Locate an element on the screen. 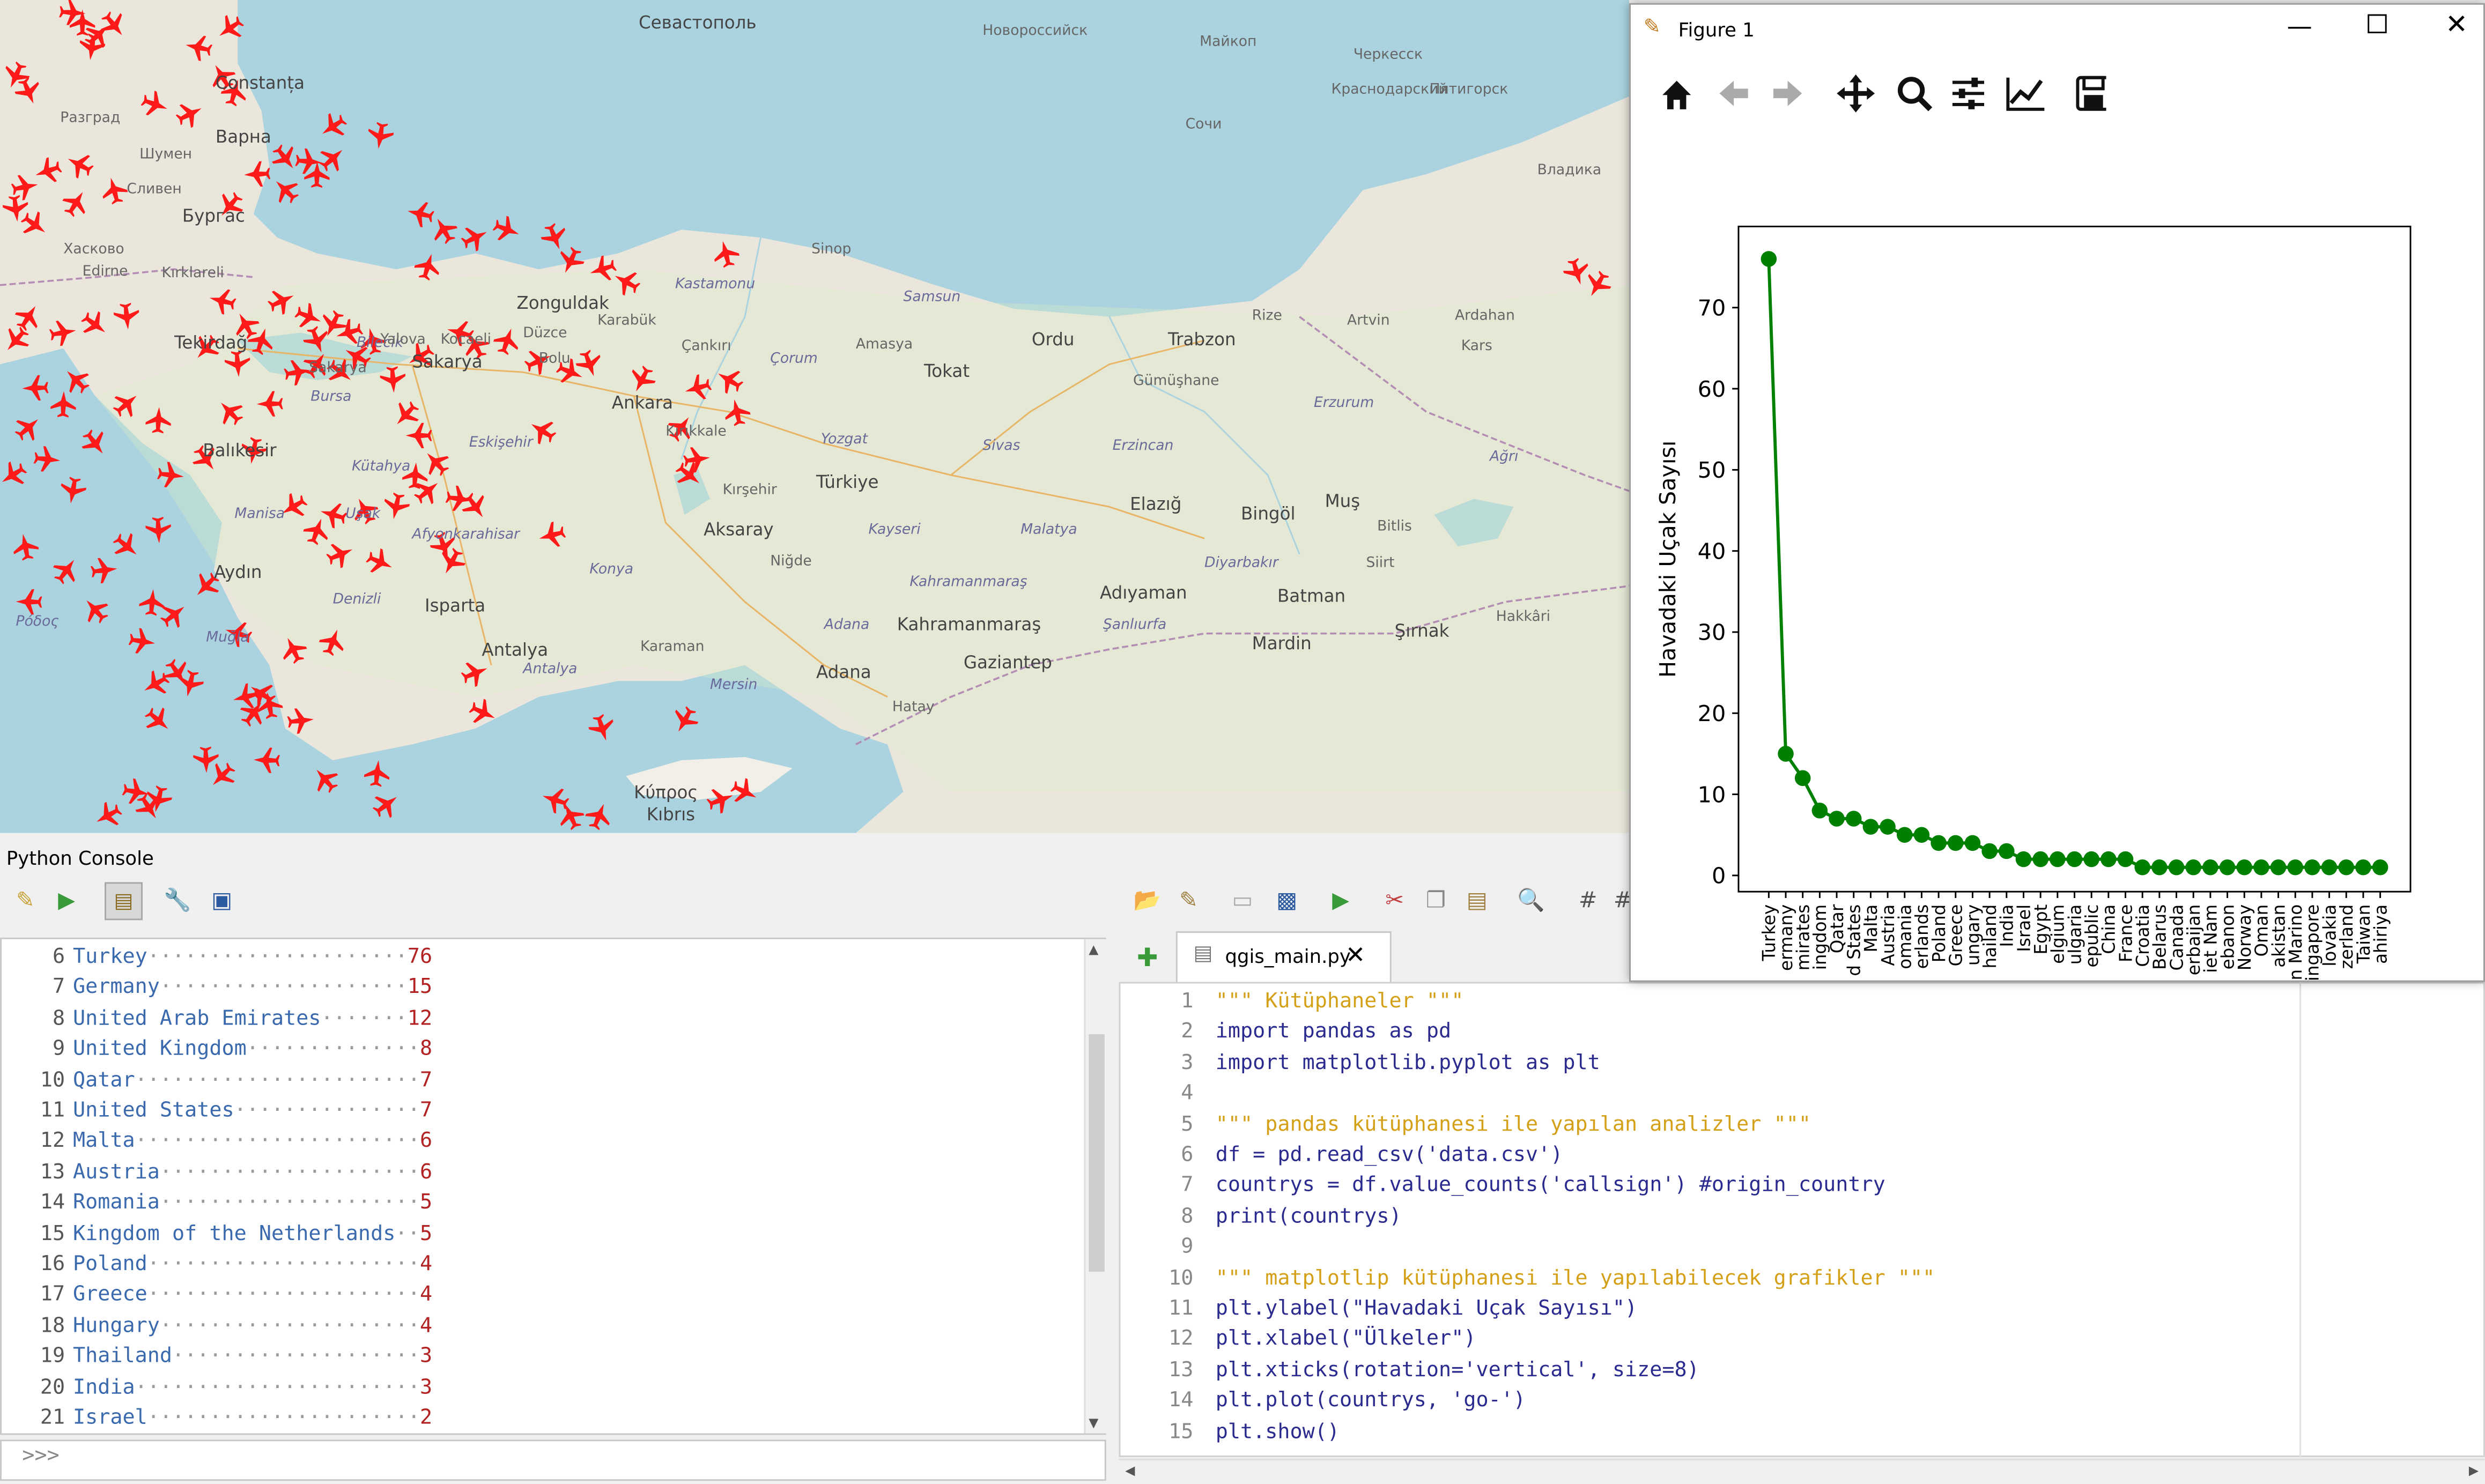  copy-icon: ❐ is located at coordinates (1436, 901).